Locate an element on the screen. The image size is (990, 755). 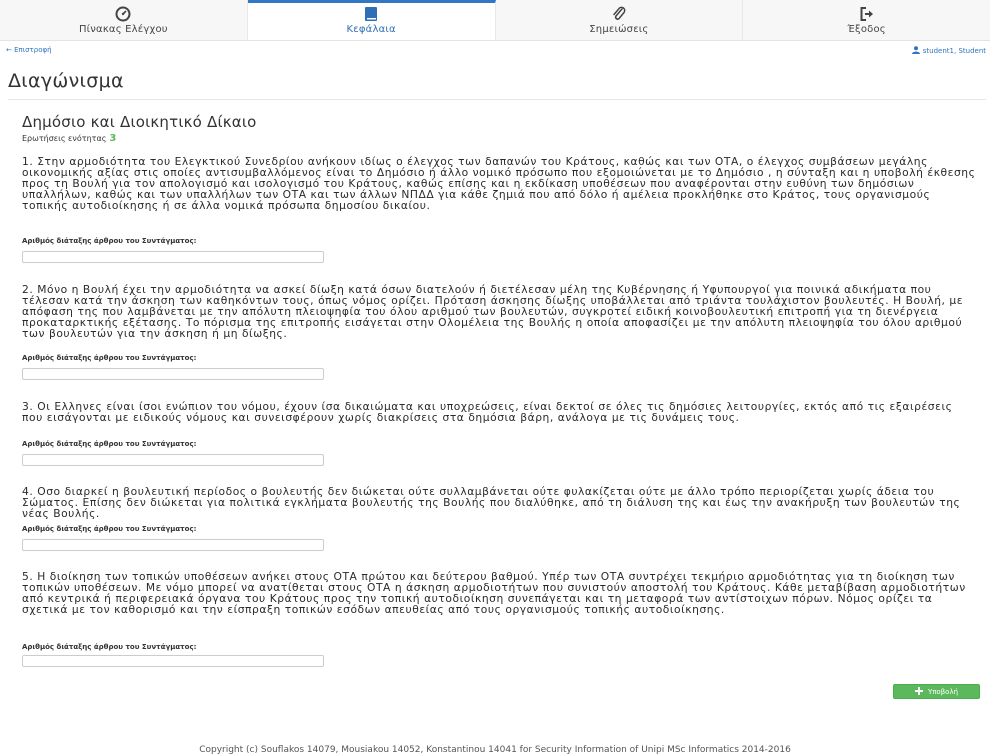
tab-dashboard: Πίνακας Ελέγχου is located at coordinates (124, 20).